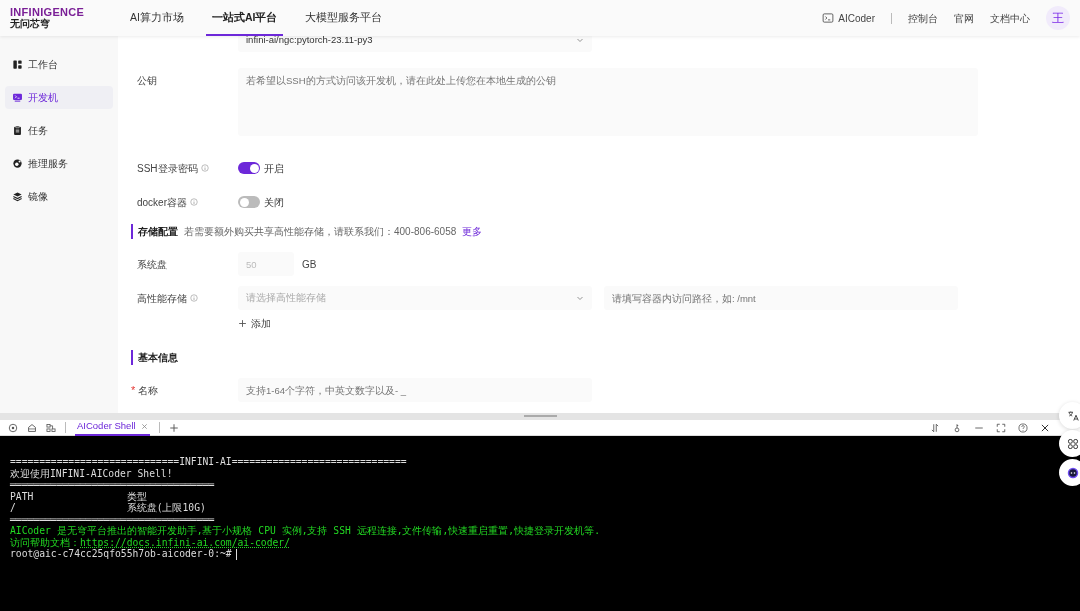 This screenshot has width=1080, height=611. Describe the element at coordinates (1072, 443) in the screenshot. I see `grid-icon` at that location.